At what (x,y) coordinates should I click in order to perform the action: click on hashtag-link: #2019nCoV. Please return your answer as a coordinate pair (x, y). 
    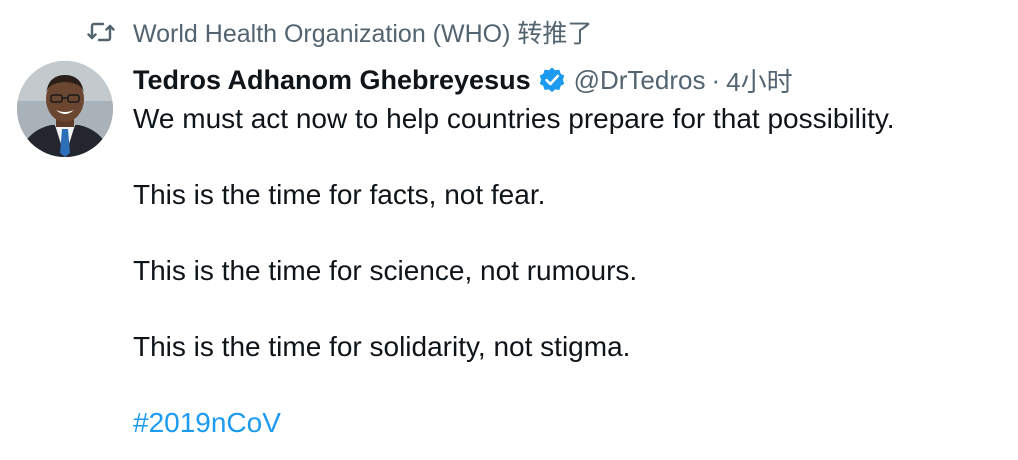
    Looking at the image, I should click on (207, 422).